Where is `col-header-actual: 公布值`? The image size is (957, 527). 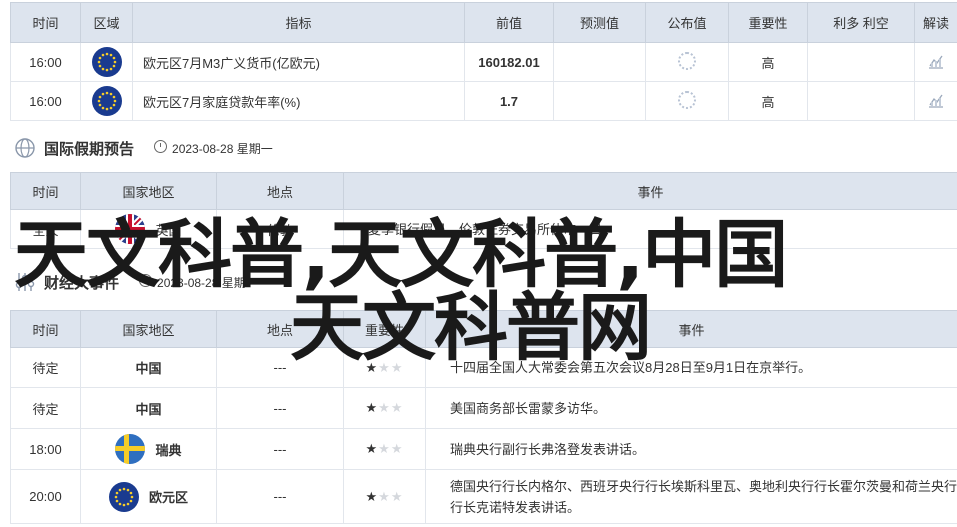
col-header-actual: 公布值 is located at coordinates (687, 22).